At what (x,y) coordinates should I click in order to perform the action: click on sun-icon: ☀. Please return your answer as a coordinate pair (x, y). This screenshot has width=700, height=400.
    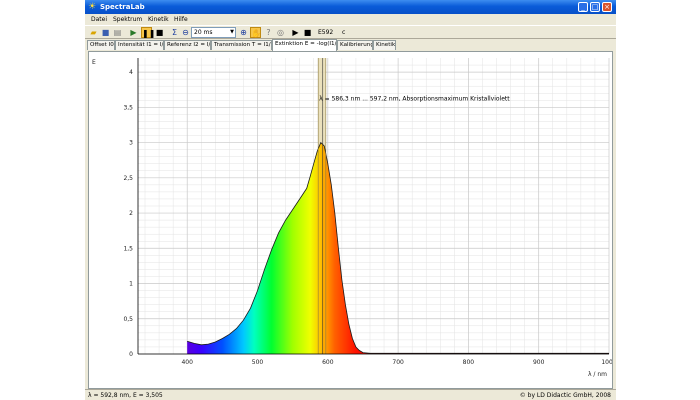
    Looking at the image, I should click on (92, 7).